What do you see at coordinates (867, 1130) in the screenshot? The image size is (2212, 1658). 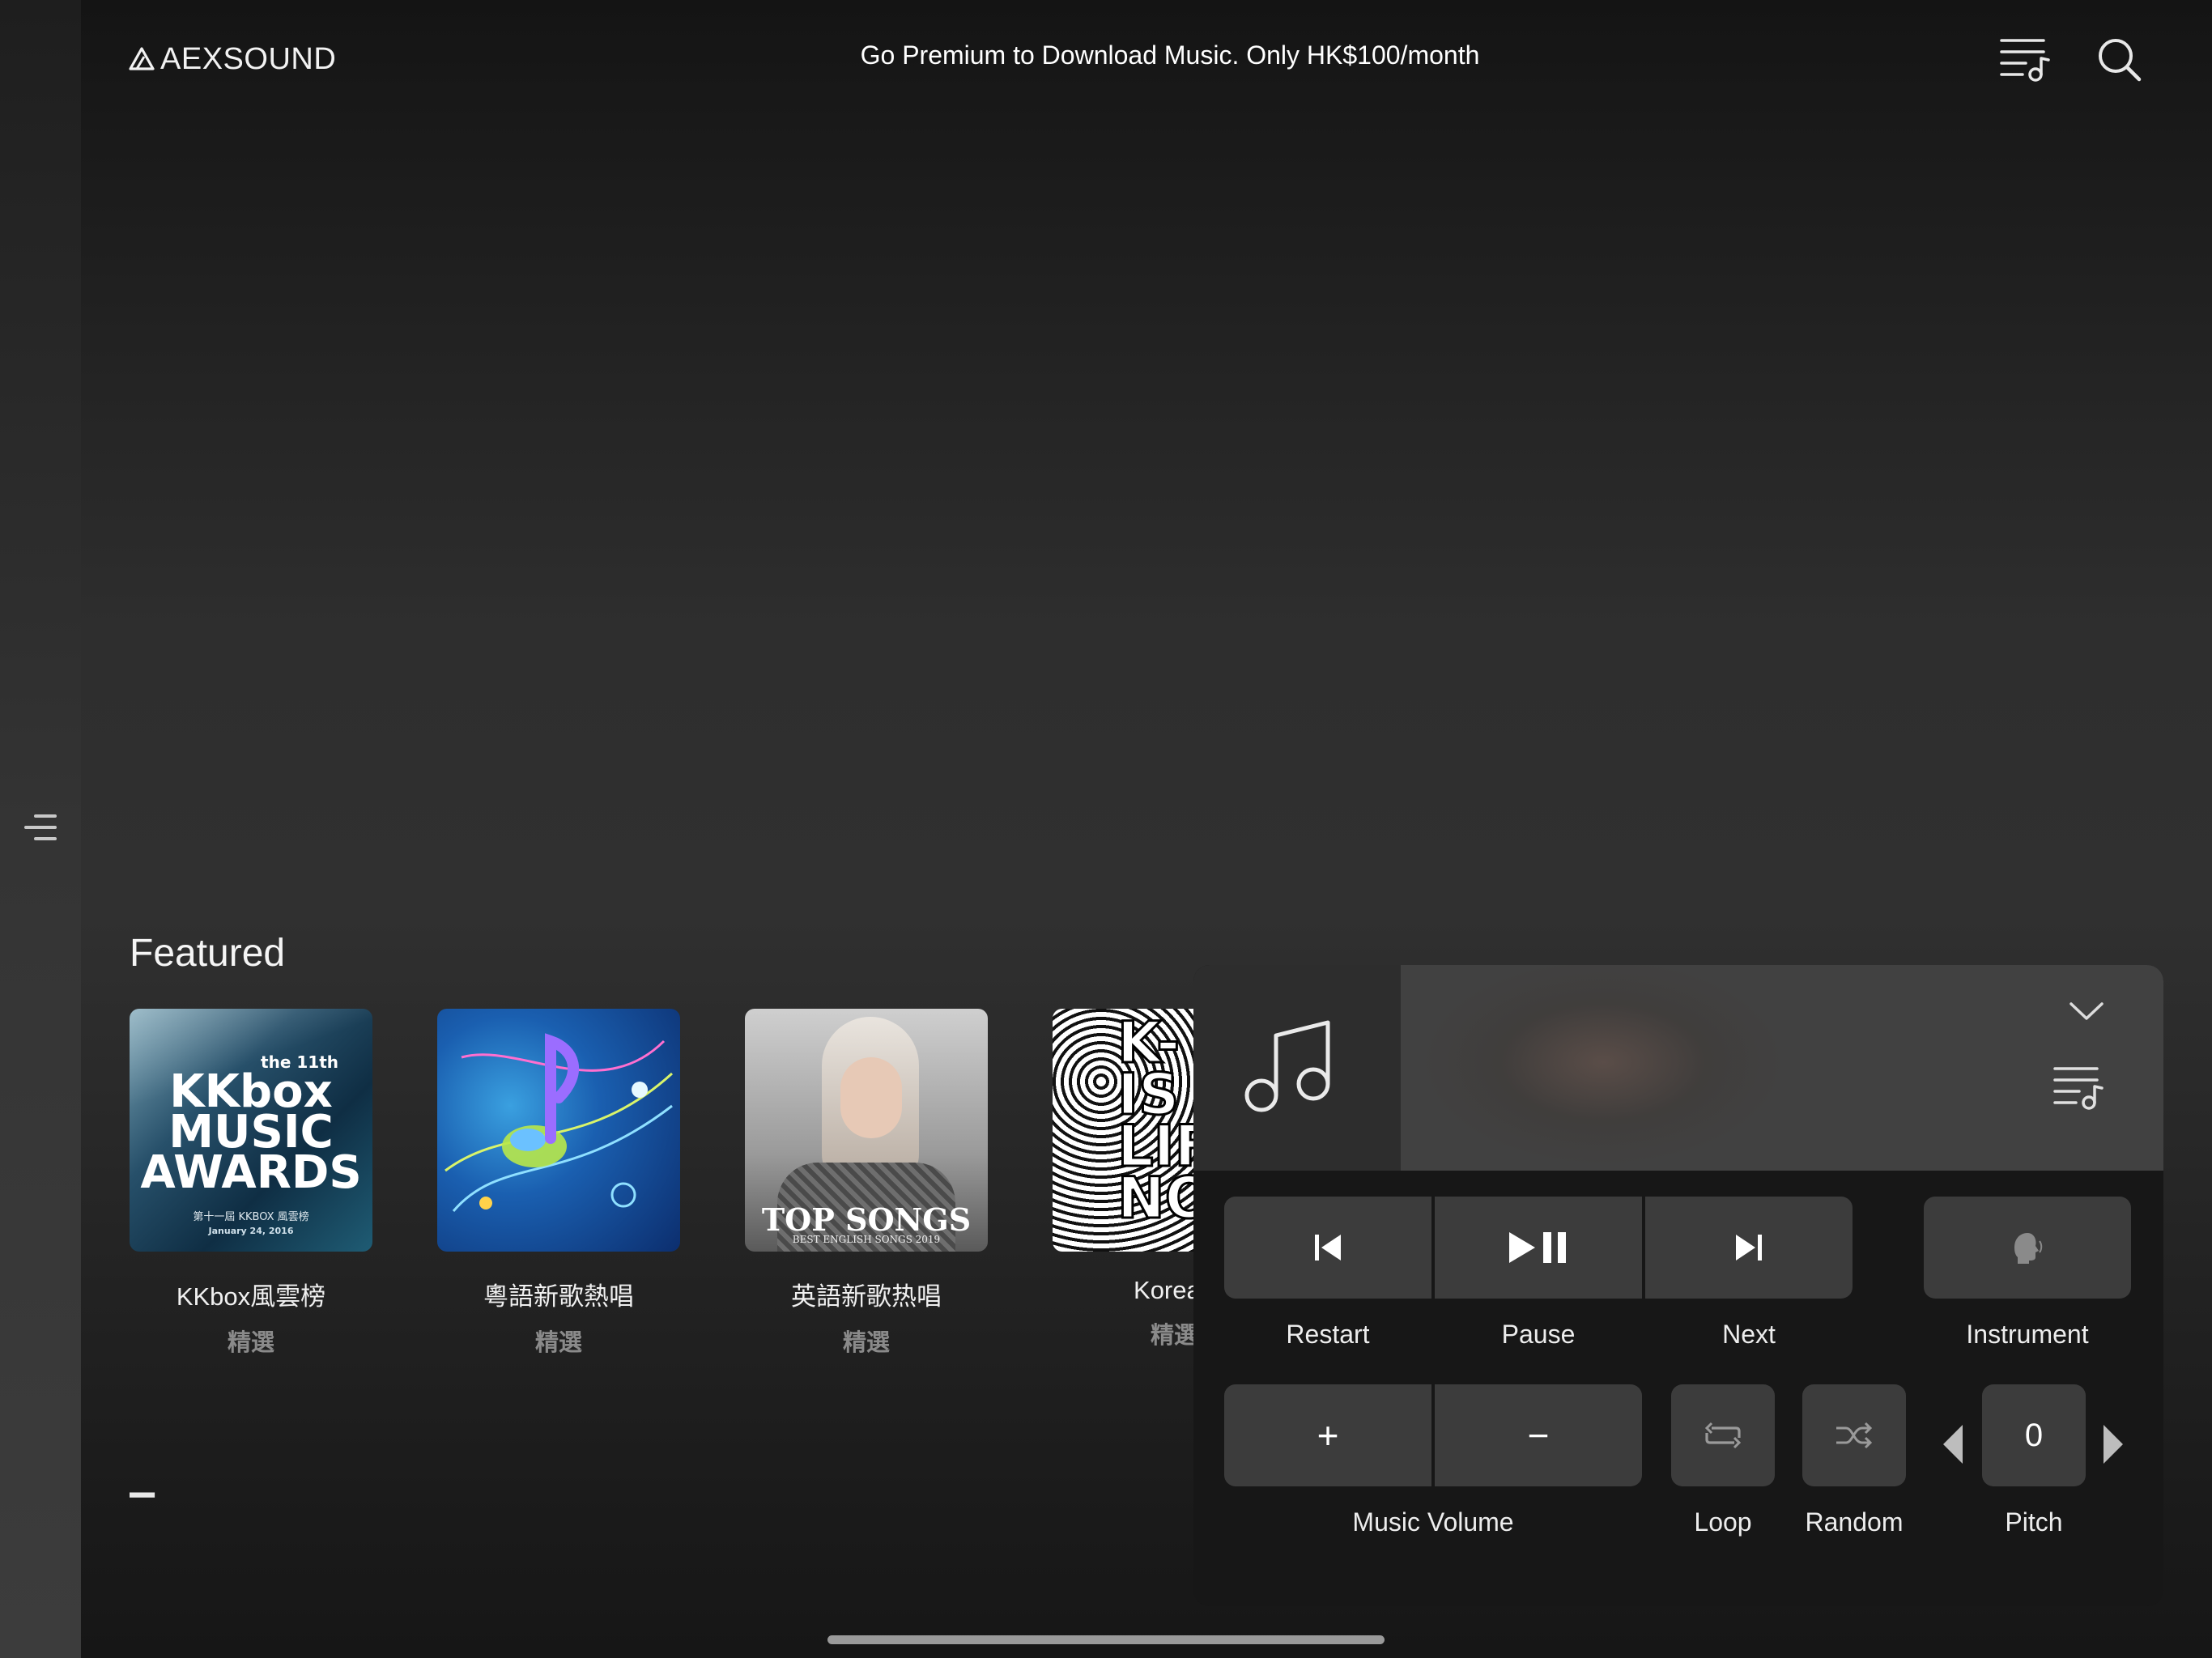 I see `album-cover-english: TOP SONGS BEST ENGLISH SONGS 2019` at bounding box center [867, 1130].